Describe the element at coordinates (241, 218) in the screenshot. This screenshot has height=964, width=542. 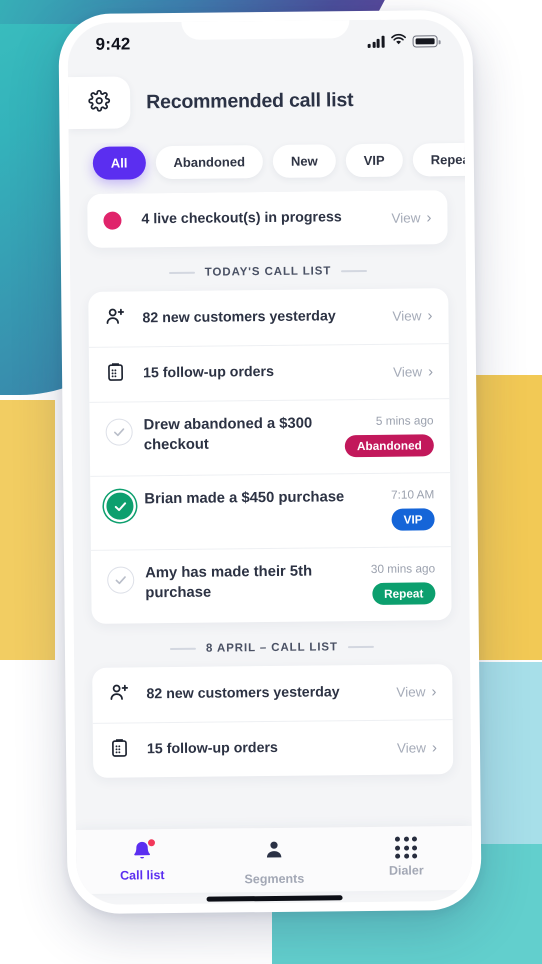
I see `live-checkout-label: 4 live checkout(s) in progress` at that location.